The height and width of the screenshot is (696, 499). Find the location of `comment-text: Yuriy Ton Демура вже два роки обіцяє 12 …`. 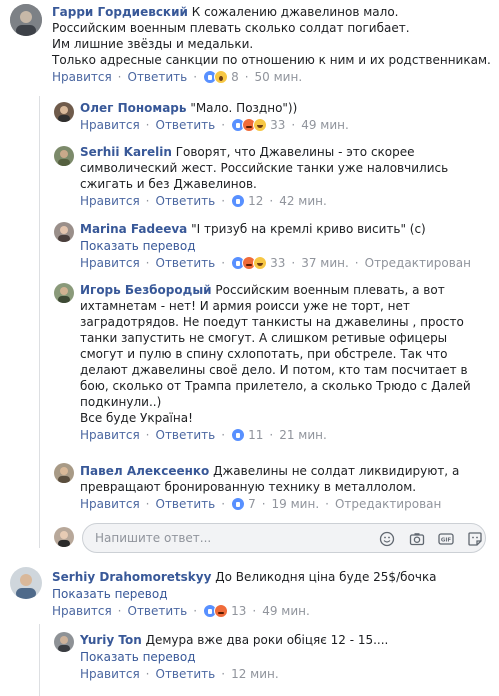

comment-text: Yuriy Ton Демура вже два роки обіцяє 12 … is located at coordinates (234, 640).